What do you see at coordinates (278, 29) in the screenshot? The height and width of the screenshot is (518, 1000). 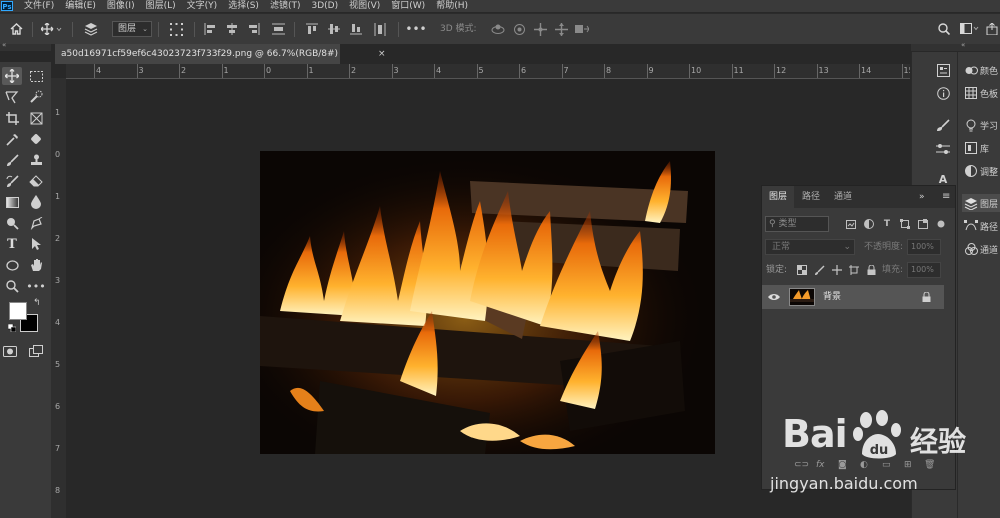 I see `distribute-icon` at bounding box center [278, 29].